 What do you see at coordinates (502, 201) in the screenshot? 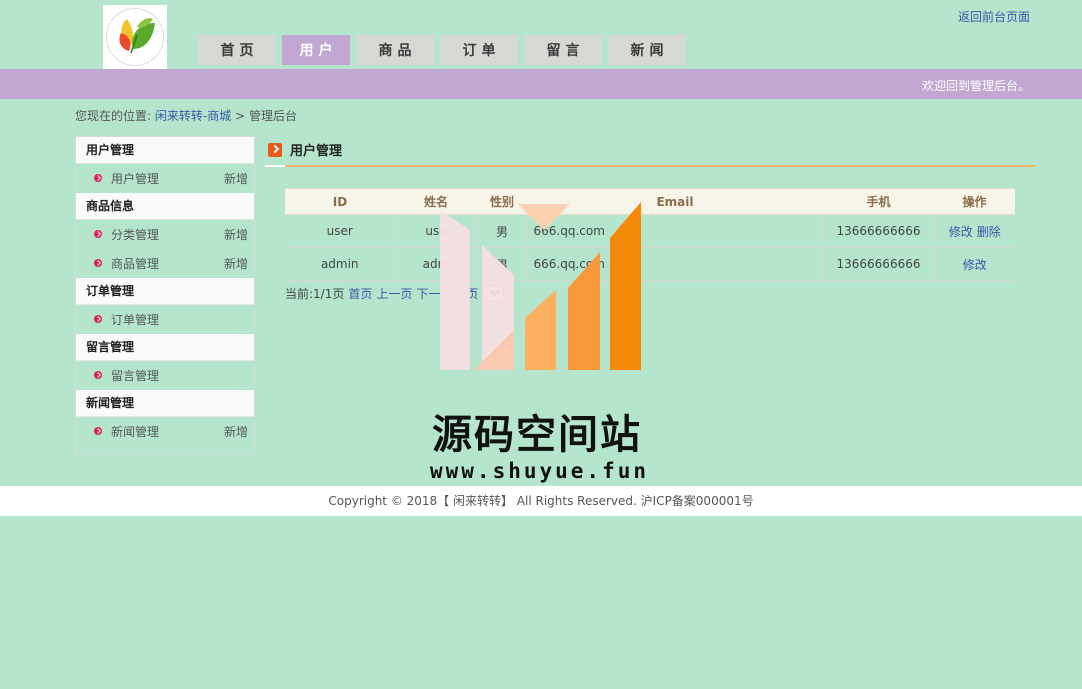
I see `col-header-gender: 性别` at bounding box center [502, 201].